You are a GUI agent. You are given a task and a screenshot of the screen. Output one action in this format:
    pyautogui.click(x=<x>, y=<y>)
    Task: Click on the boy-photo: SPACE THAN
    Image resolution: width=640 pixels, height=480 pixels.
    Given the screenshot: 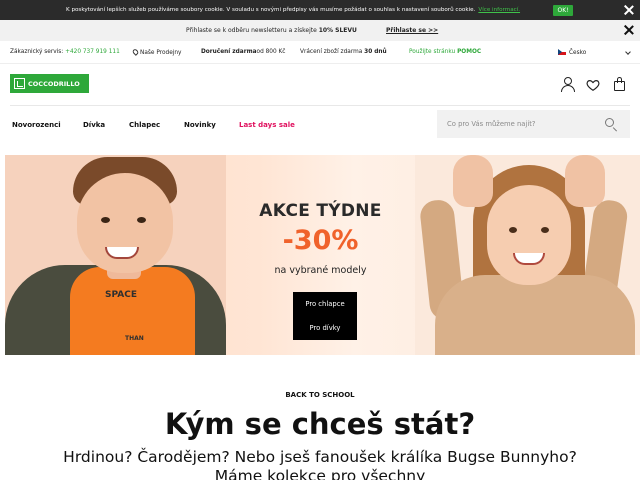 What is the action you would take?
    pyautogui.click(x=115, y=255)
    